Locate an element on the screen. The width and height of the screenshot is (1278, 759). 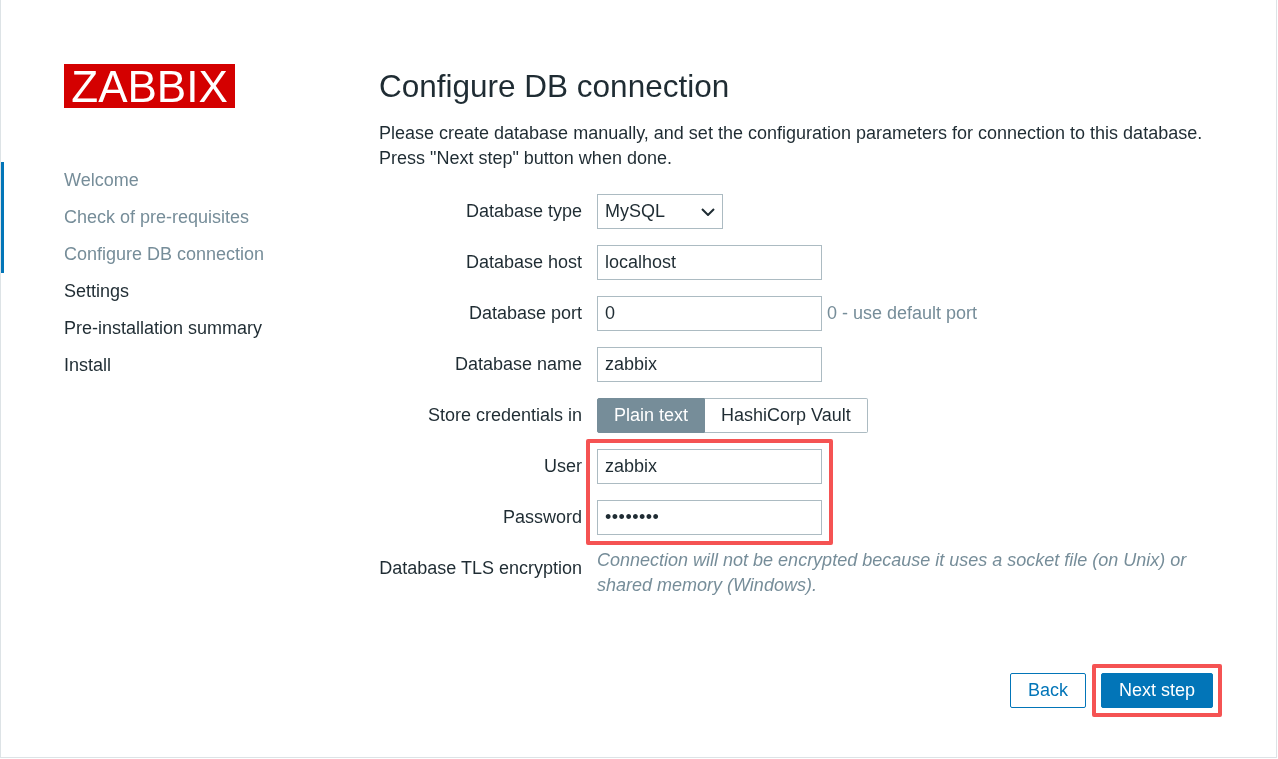
input-field: localhost is located at coordinates (709, 262).